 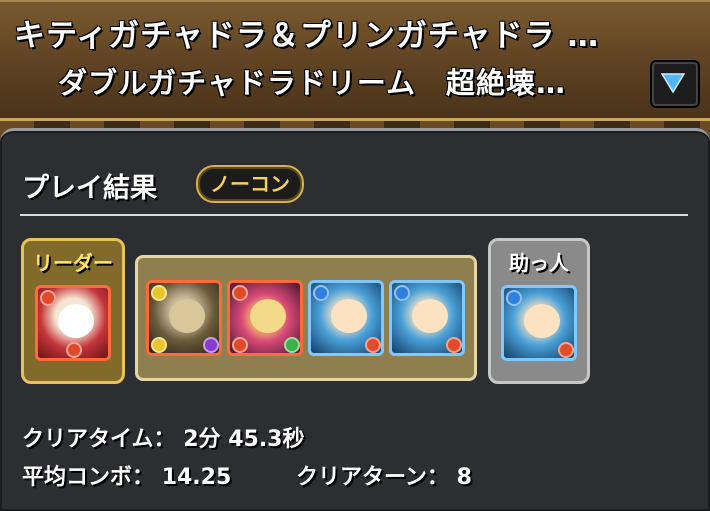 I want to click on wood-orb-icon, so click(x=292, y=345).